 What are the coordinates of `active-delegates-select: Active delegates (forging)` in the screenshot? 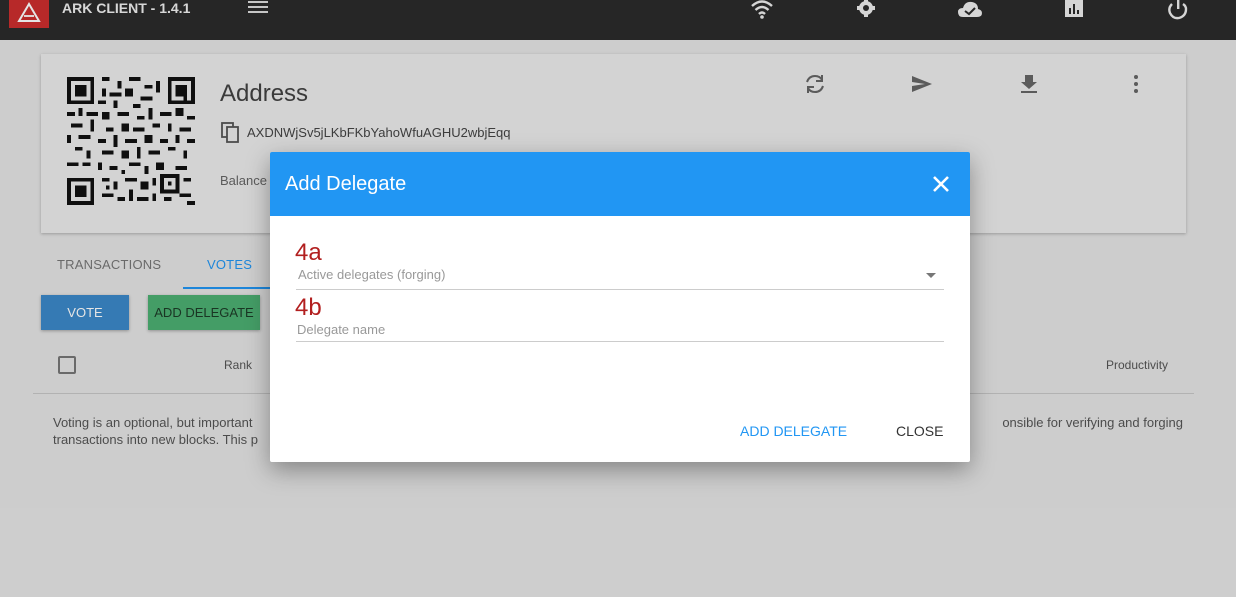 It's located at (620, 276).